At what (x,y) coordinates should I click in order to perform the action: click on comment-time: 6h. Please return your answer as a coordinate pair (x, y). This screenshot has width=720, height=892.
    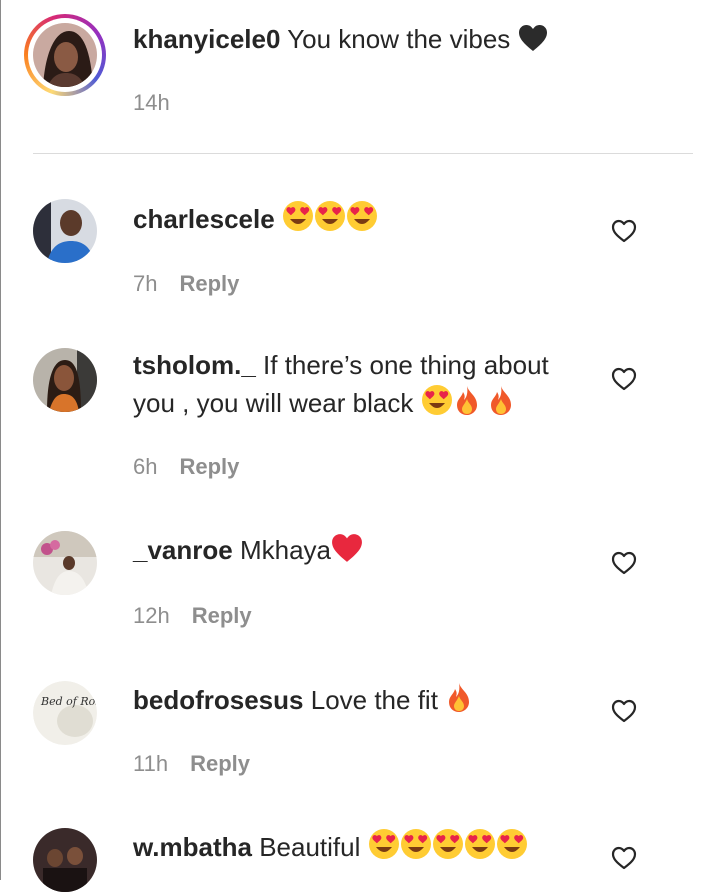
    Looking at the image, I should click on (145, 466).